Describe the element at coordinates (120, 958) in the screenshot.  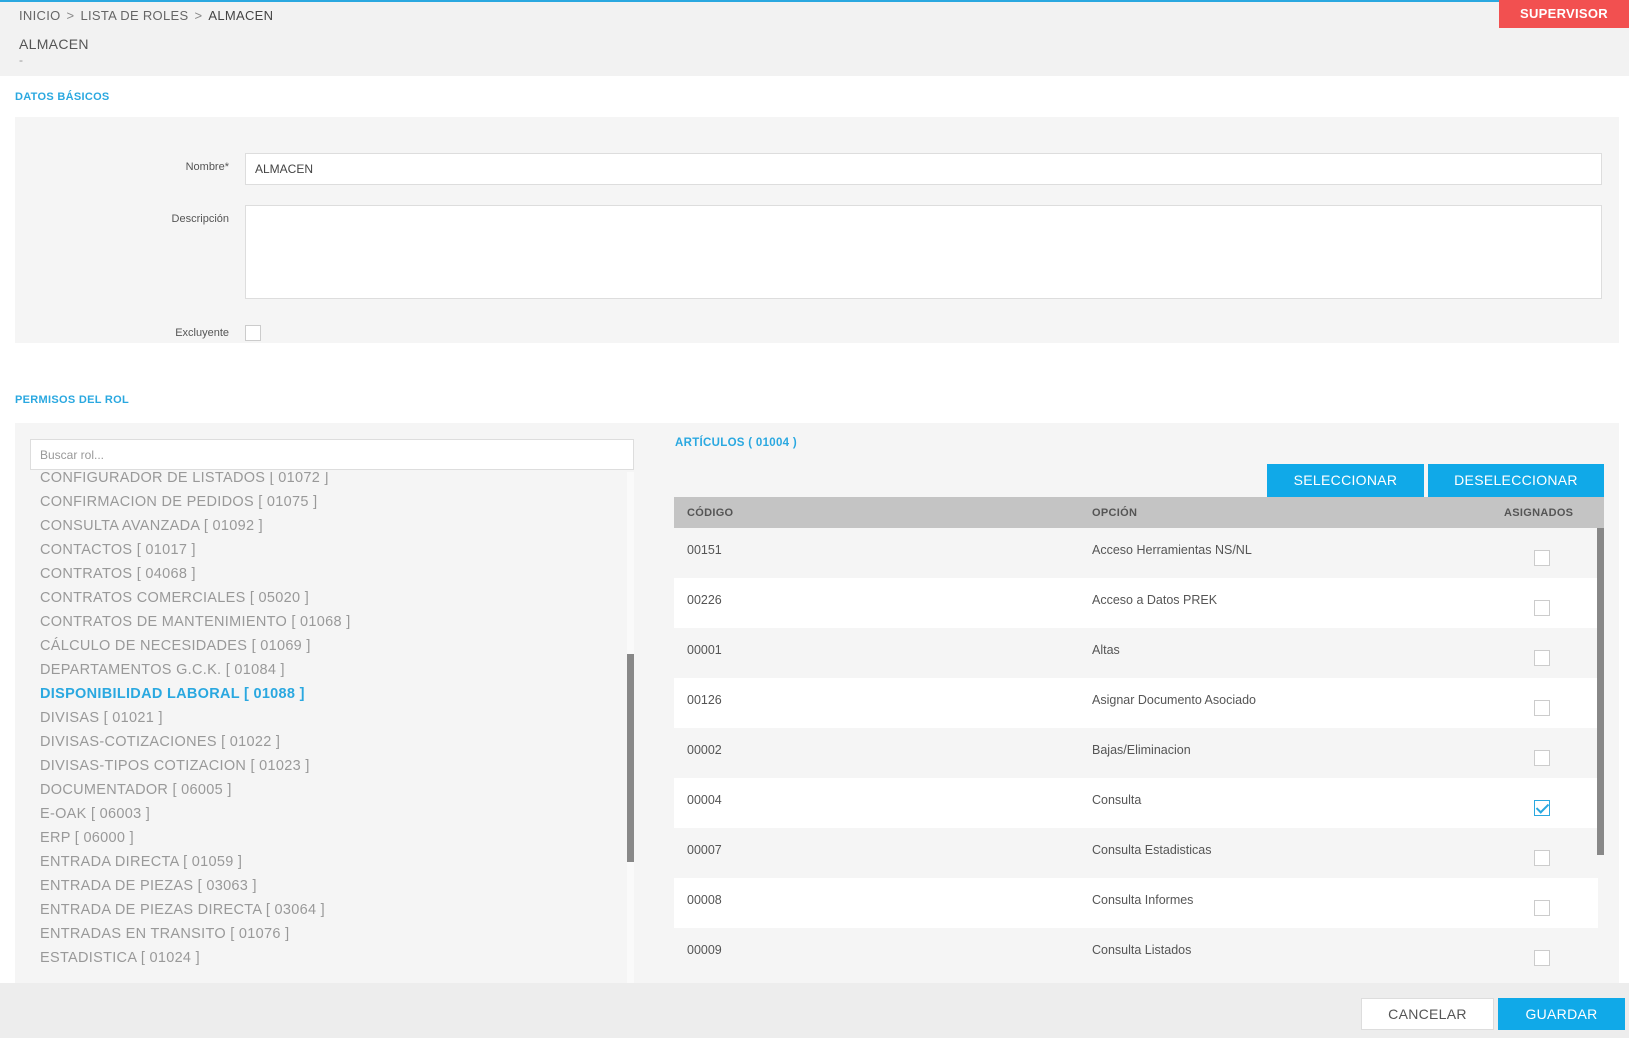
I see `role-list-item: ESTADISTICA [ 01024 ]` at that location.